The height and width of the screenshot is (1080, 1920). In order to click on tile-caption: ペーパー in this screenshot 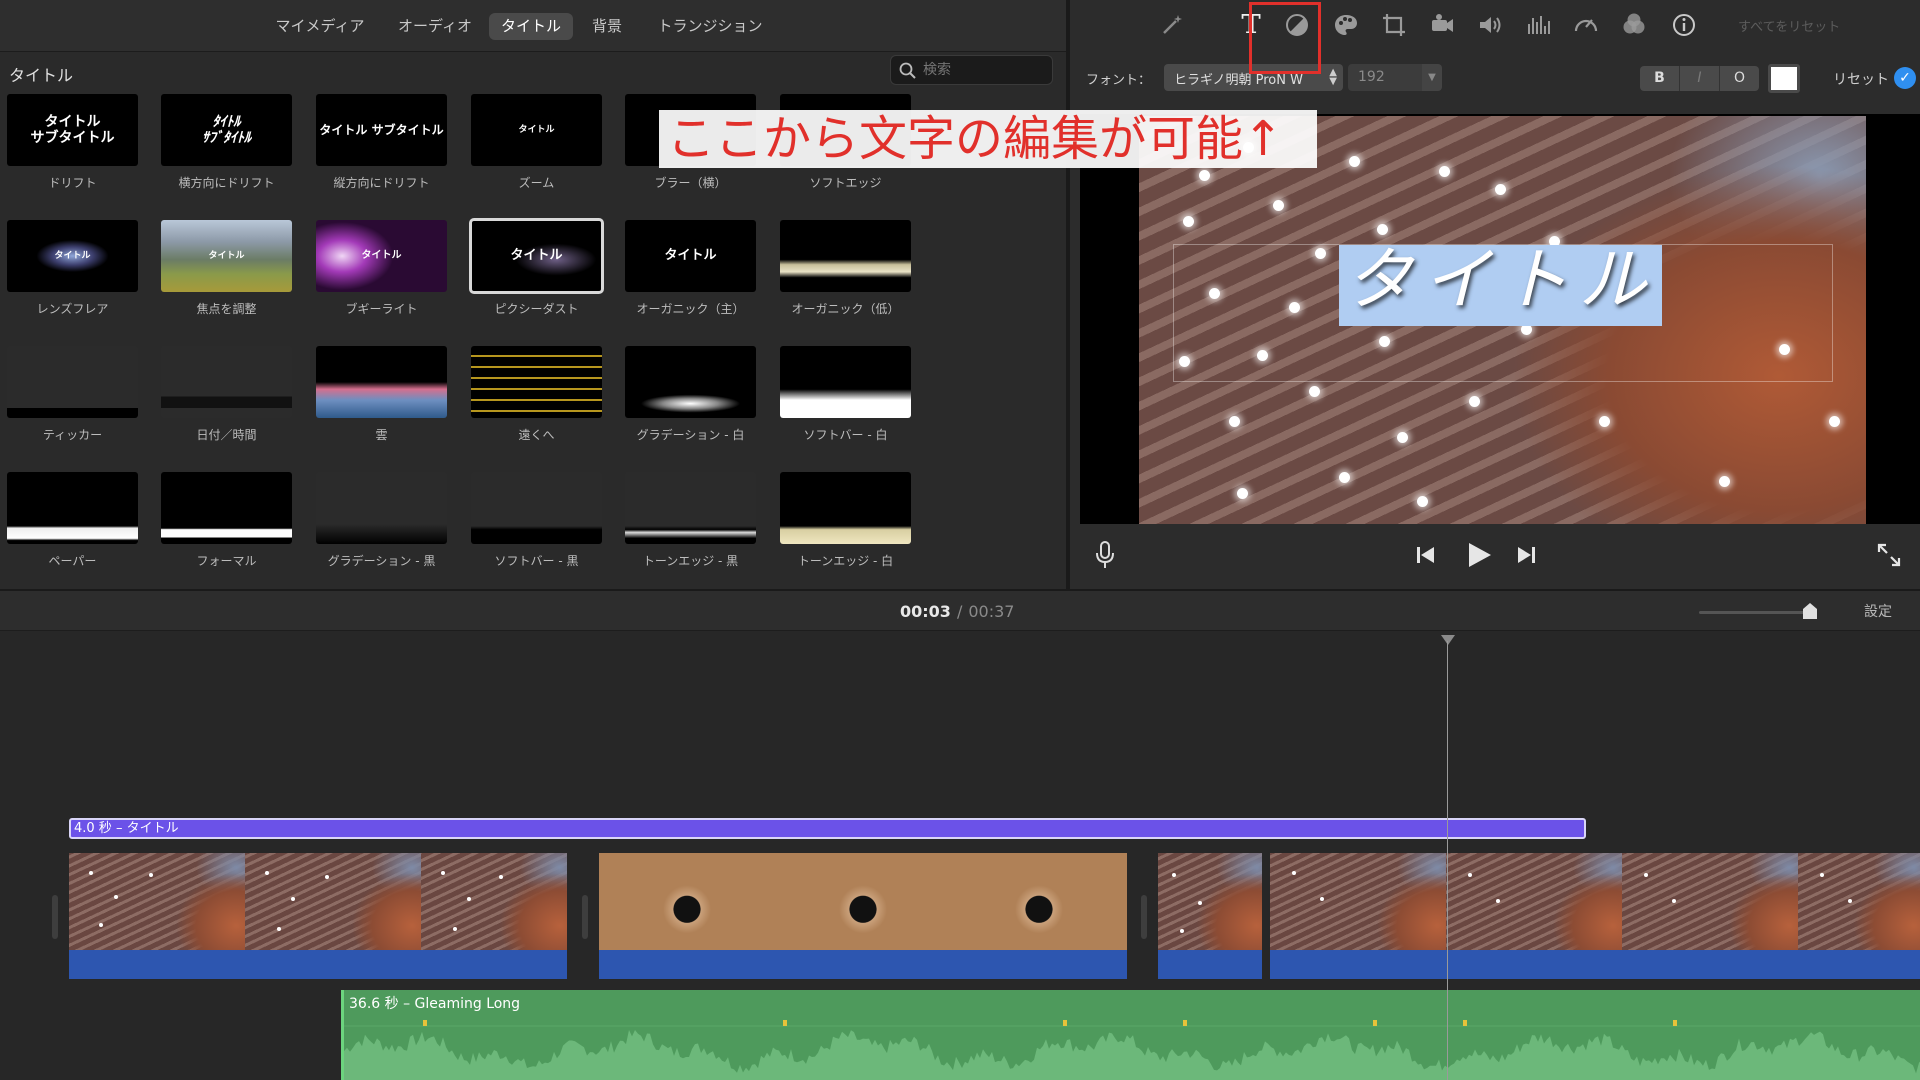, I will do `click(72, 561)`.